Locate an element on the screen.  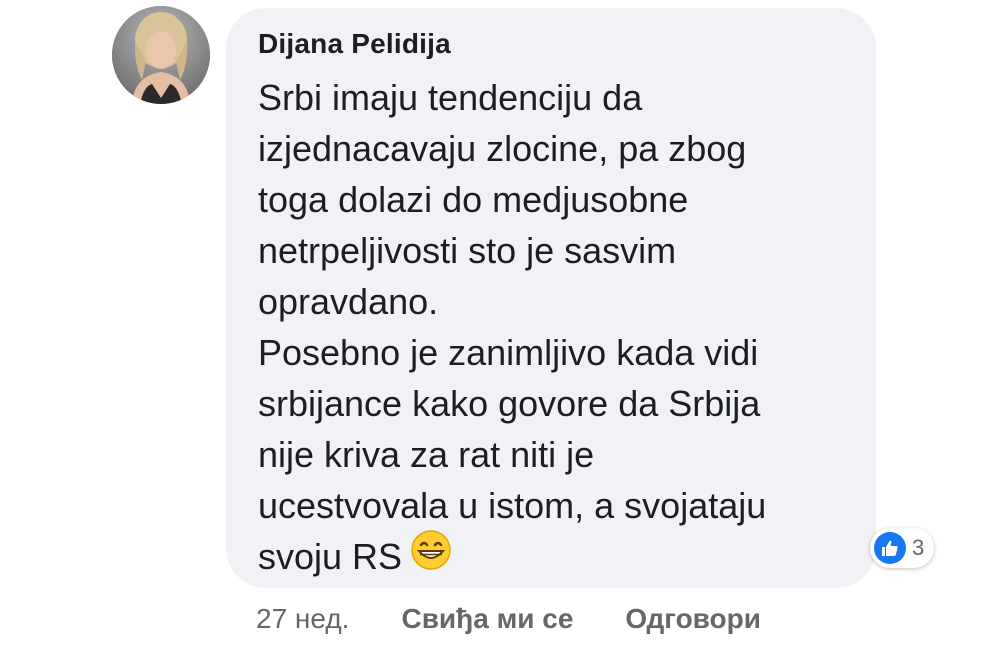
comment-line: srbijance kako govore da Srbija is located at coordinates (509, 403).